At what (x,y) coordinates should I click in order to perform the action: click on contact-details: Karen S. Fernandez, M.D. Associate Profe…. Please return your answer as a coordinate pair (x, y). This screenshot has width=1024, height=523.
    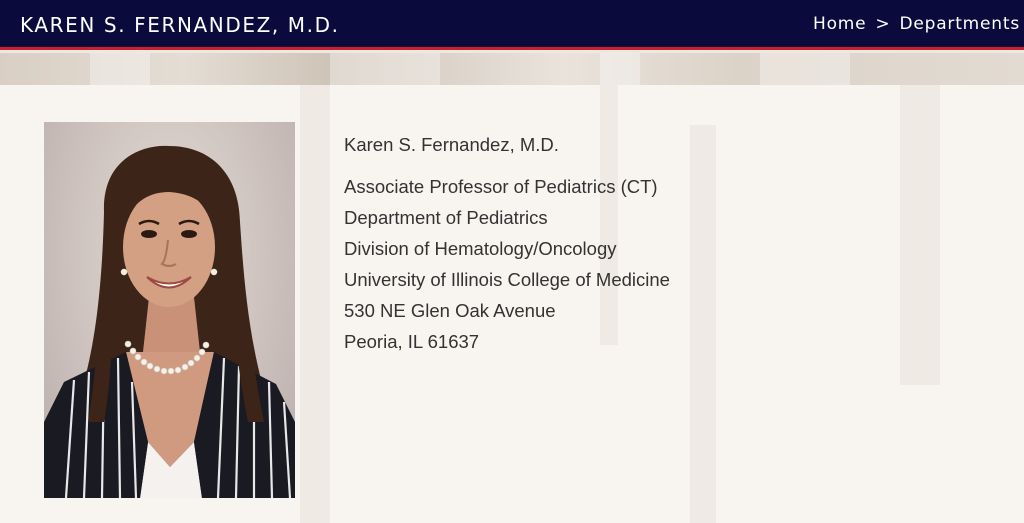
    Looking at the image, I should click on (507, 243).